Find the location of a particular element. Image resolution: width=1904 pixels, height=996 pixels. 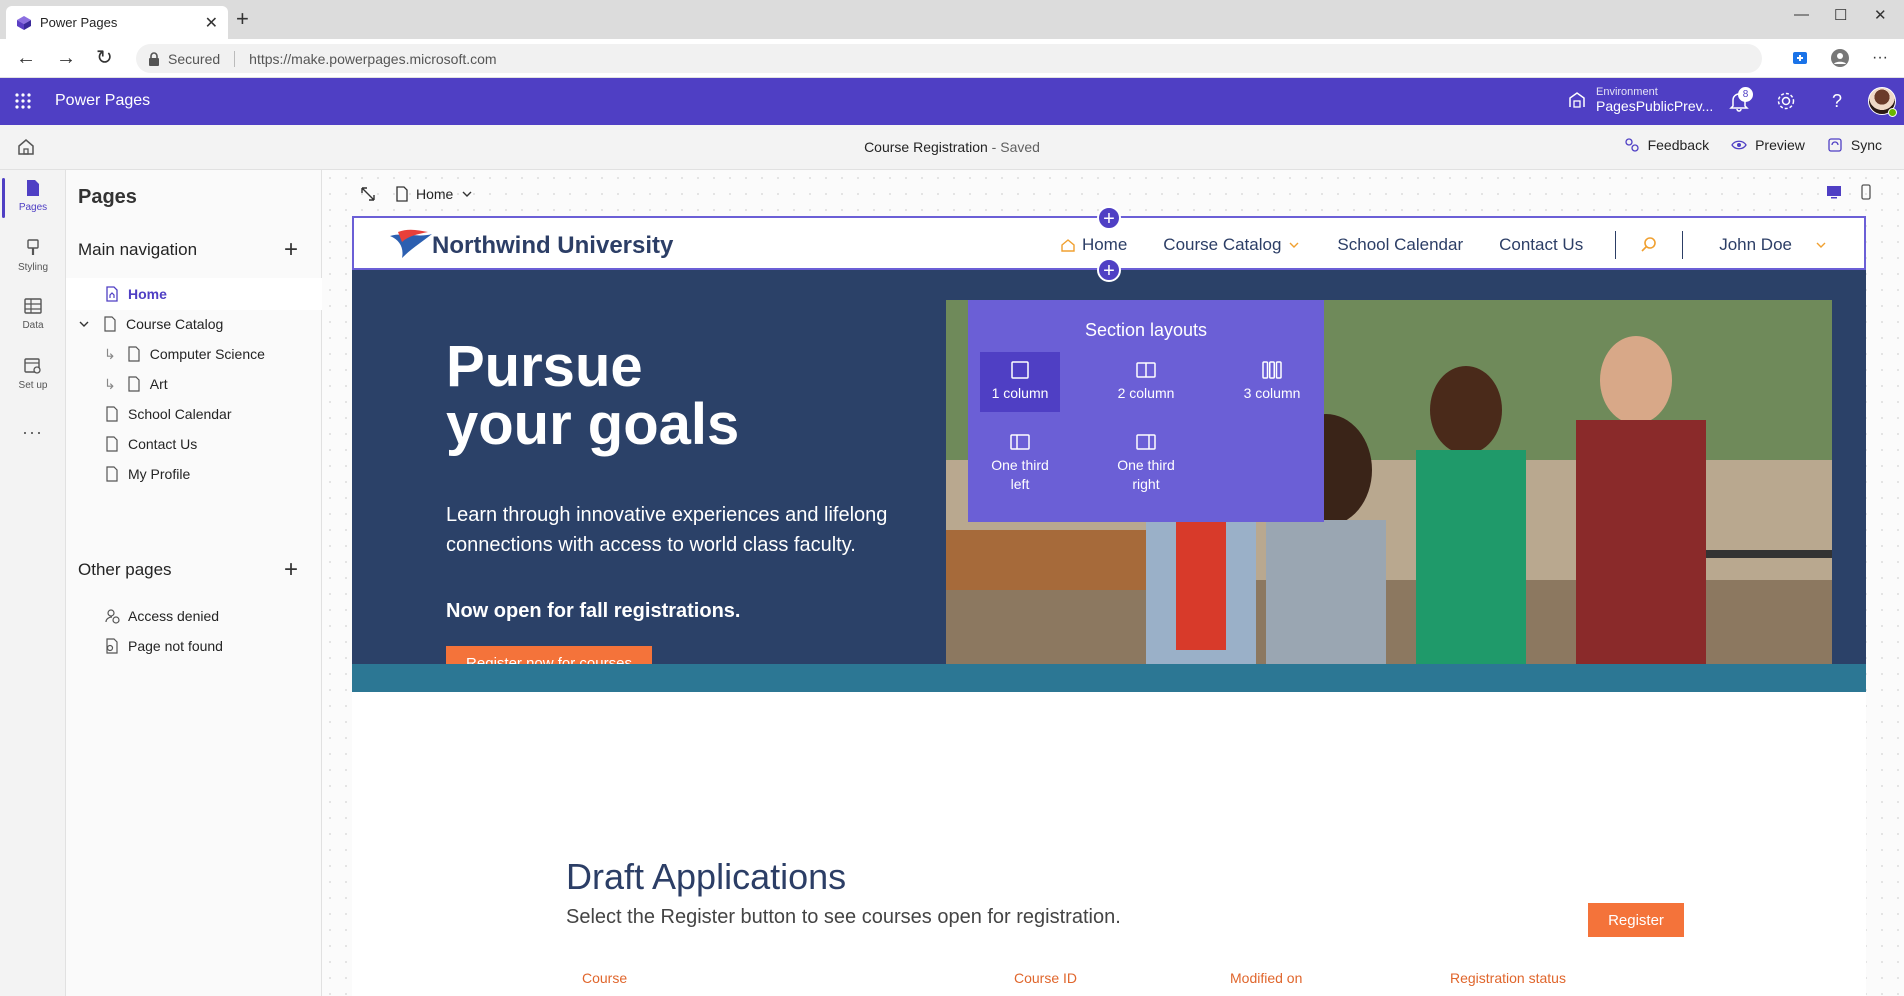

rail-item-pages: Pages is located at coordinates (33, 198).